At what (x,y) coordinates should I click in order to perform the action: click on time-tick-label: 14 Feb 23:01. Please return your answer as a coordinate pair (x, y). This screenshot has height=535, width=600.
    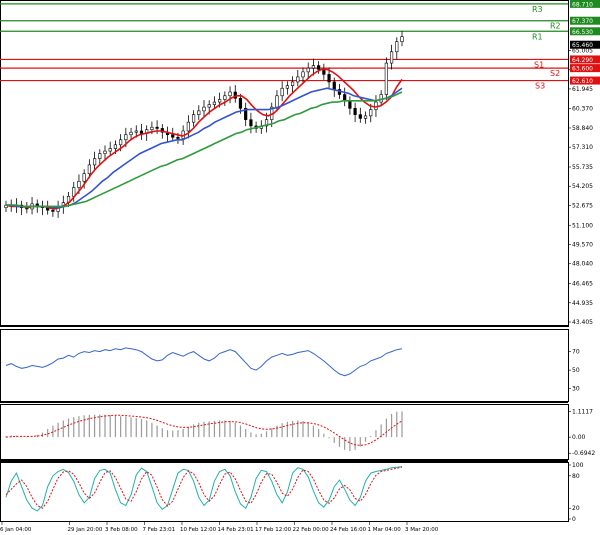
    Looking at the image, I should click on (236, 530).